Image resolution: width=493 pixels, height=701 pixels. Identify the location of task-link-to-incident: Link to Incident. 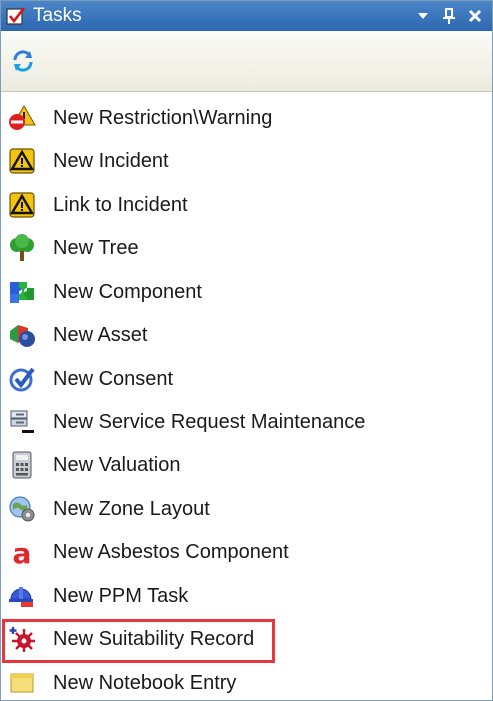
(246, 205).